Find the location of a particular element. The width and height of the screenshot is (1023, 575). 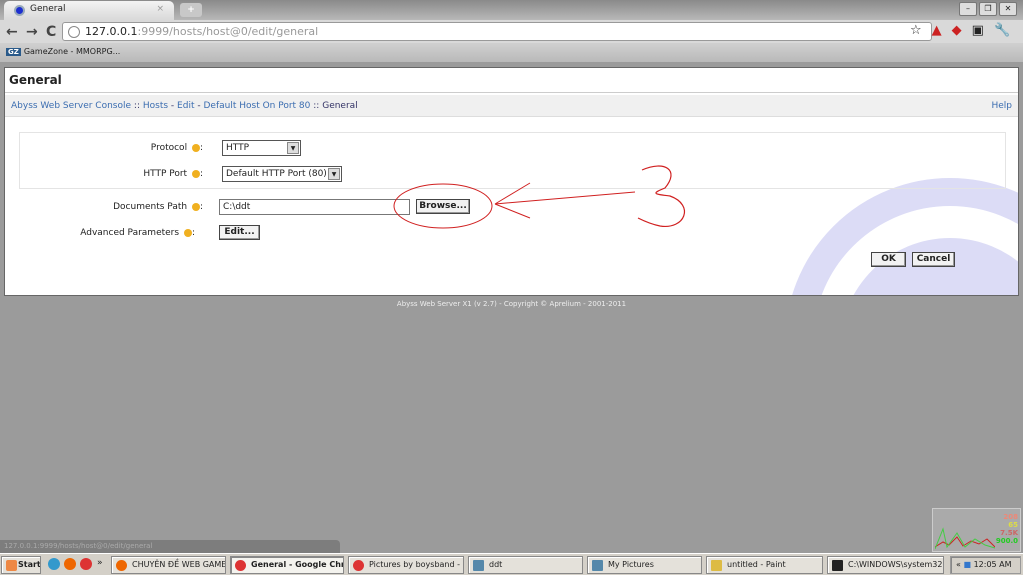

label-text: Advanced Parameters is located at coordinates (130, 233).